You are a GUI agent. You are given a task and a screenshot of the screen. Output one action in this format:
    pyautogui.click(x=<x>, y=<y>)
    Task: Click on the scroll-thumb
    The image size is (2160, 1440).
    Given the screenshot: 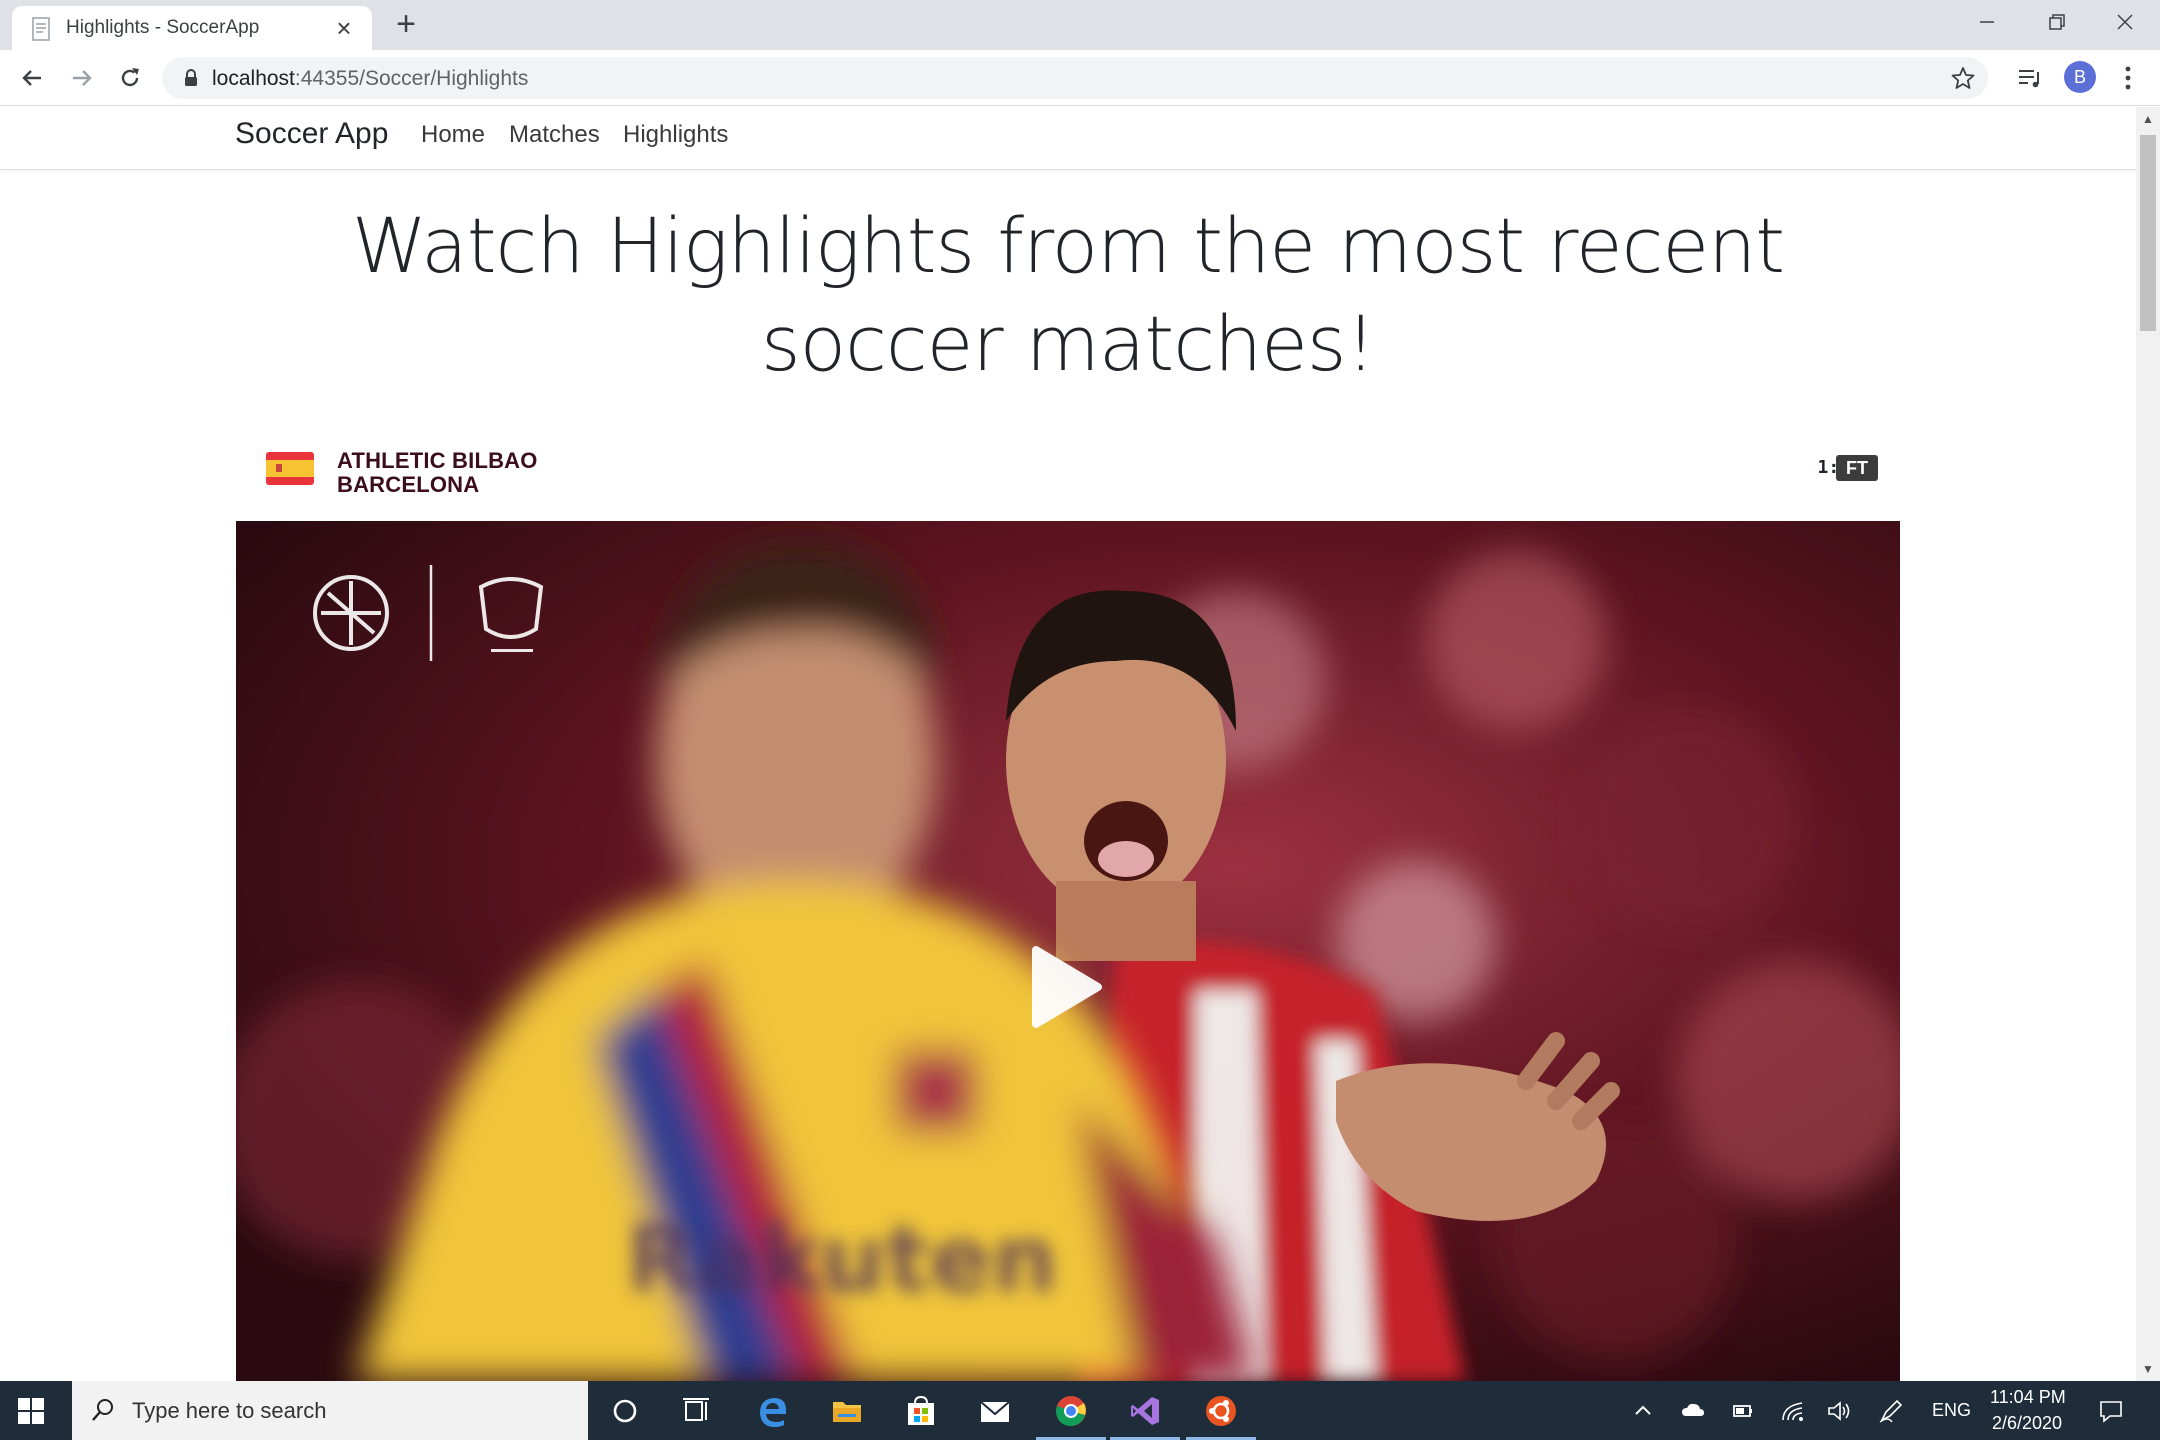 What is the action you would take?
    pyautogui.click(x=2148, y=233)
    